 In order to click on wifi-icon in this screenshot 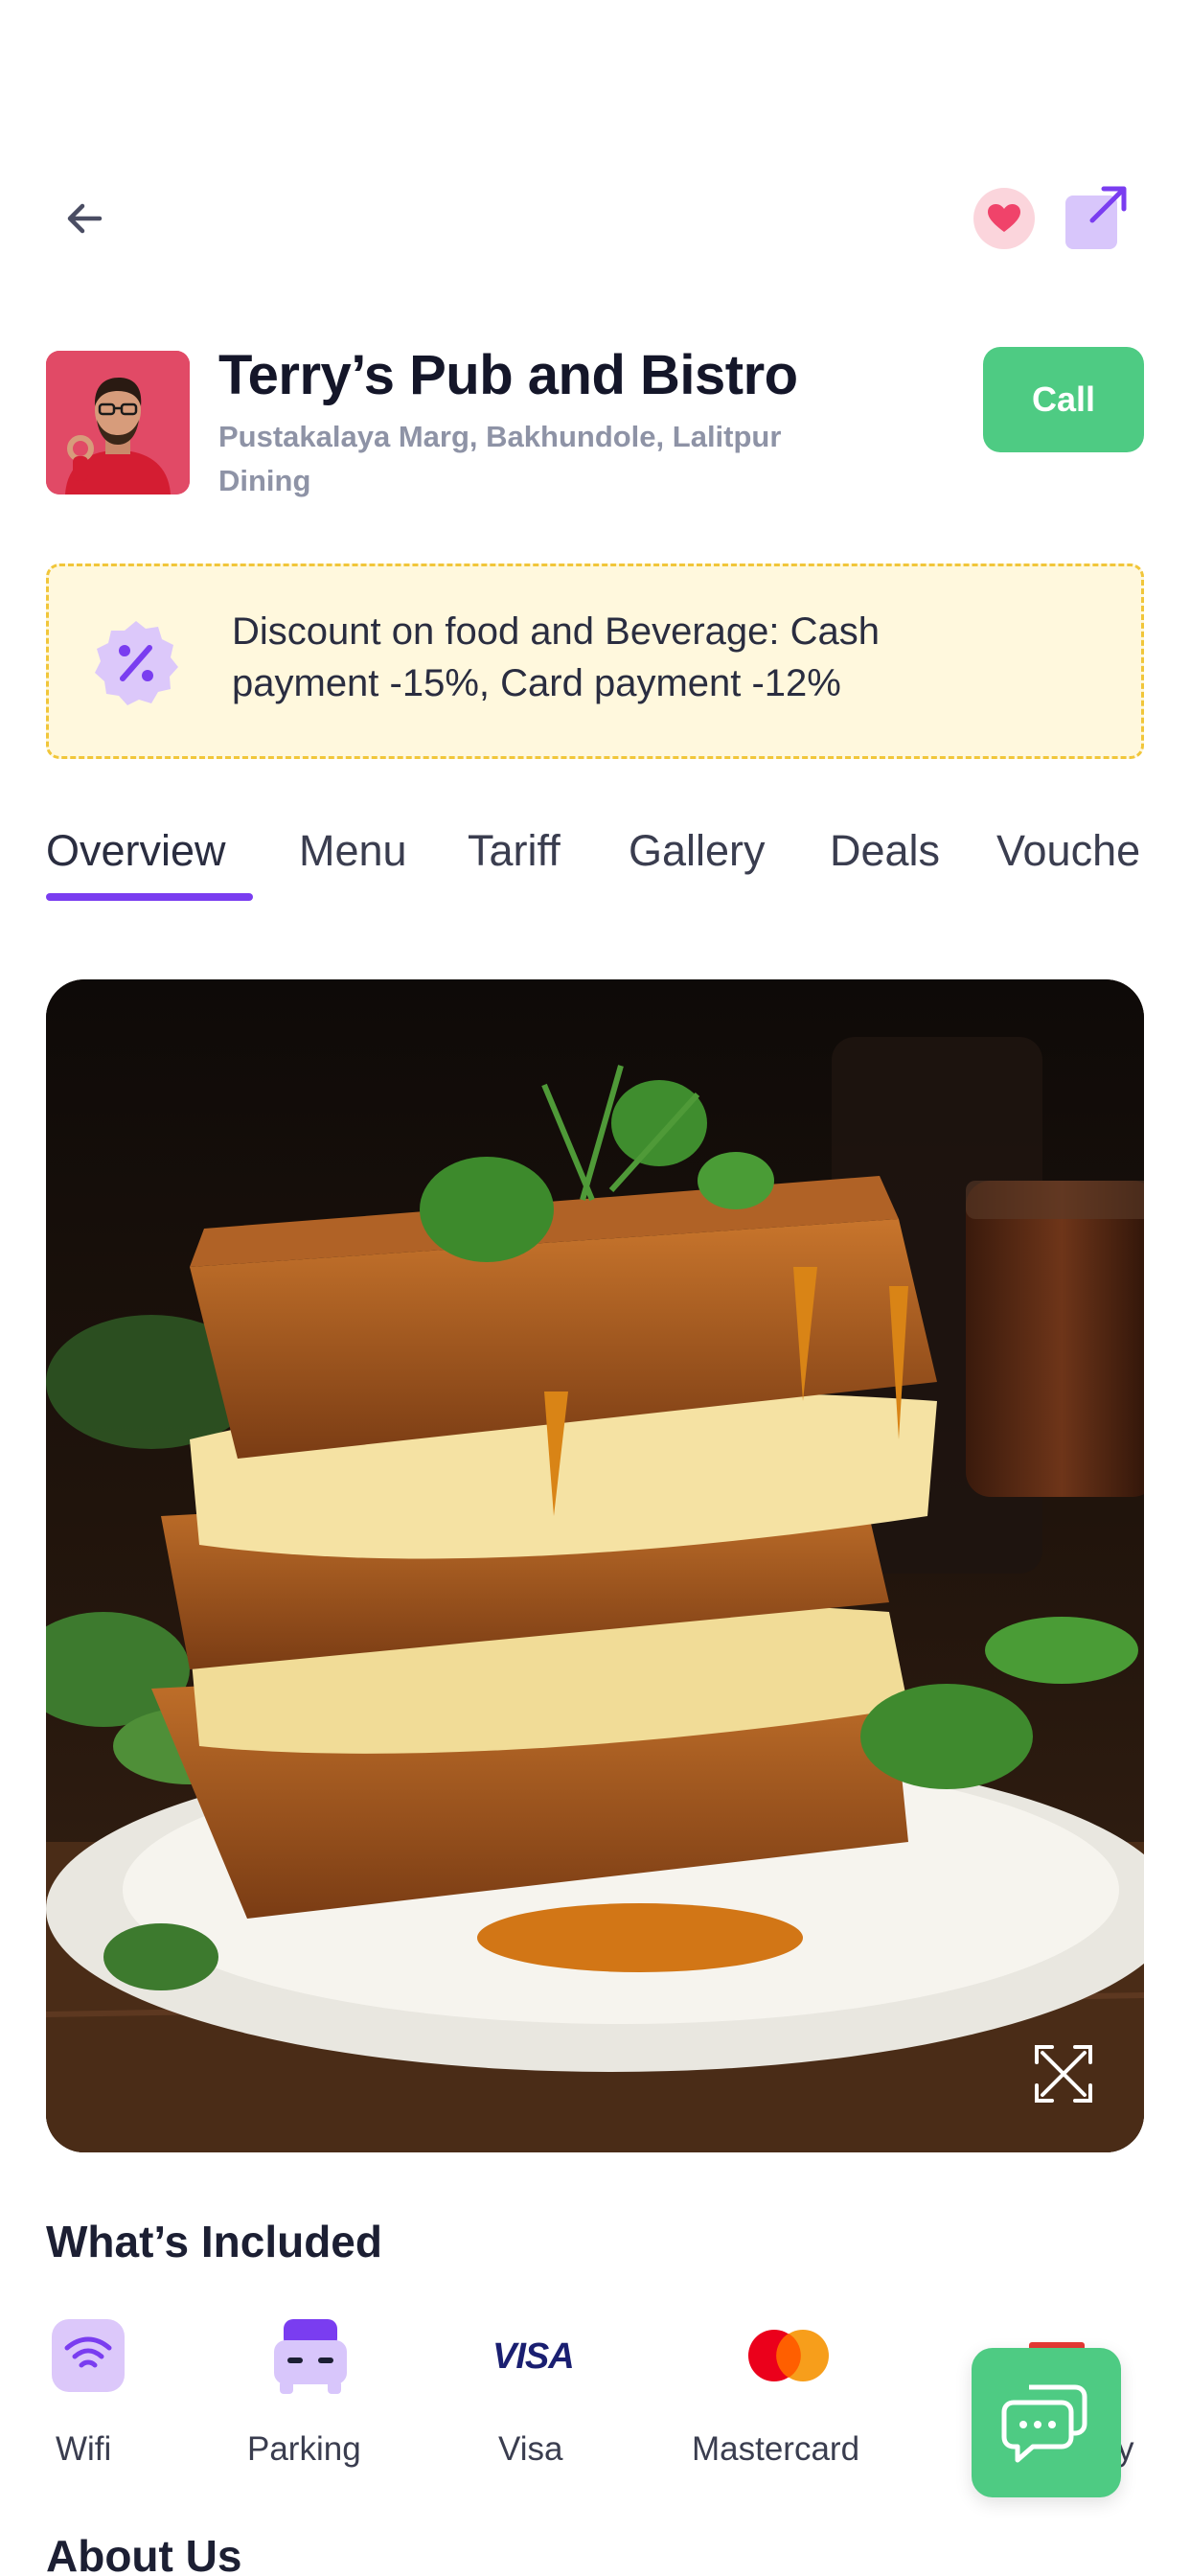, I will do `click(89, 2355)`.